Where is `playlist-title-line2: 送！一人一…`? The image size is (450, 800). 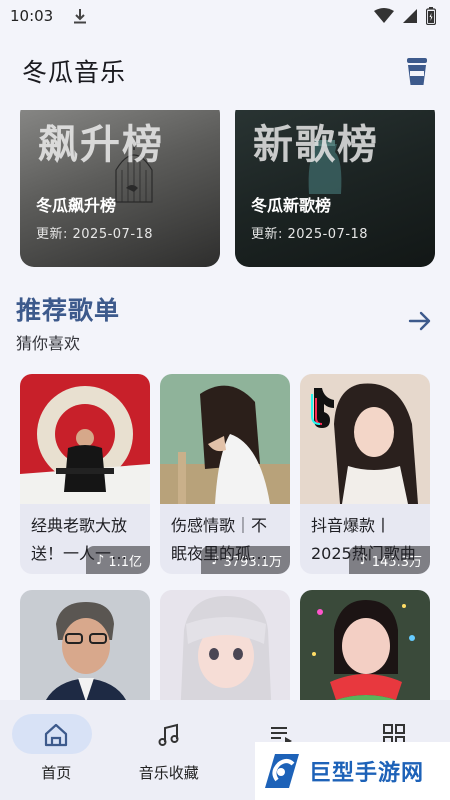 playlist-title-line2: 送！一人一… is located at coordinates (79, 553).